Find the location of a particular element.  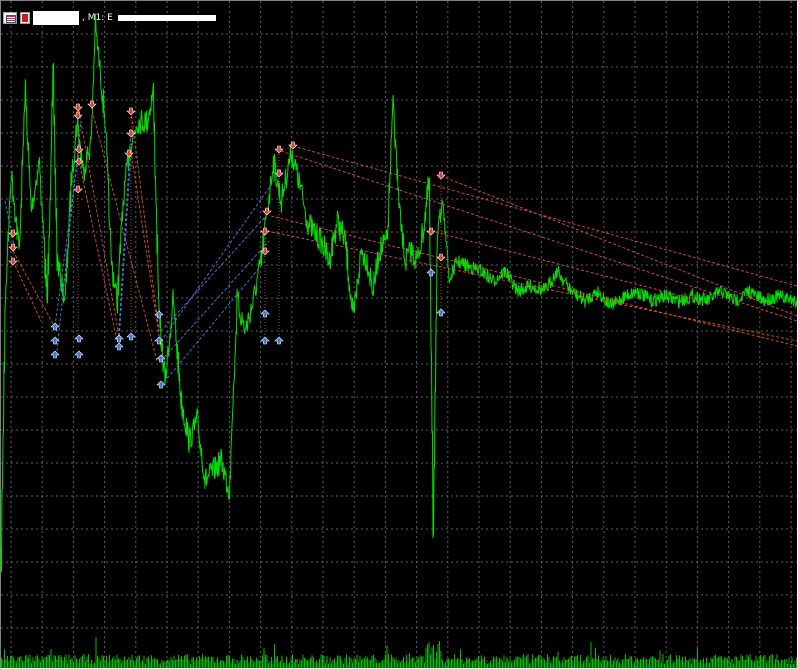

table-icon is located at coordinates (10, 18).